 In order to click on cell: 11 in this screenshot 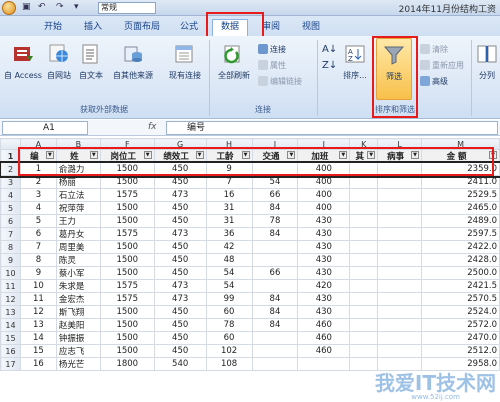, I will do `click(38, 299)`.